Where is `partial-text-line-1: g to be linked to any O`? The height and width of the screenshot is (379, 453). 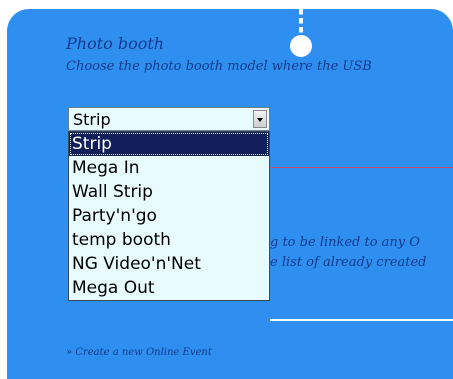
partial-text-line-1: g to be linked to any O is located at coordinates (345, 242).